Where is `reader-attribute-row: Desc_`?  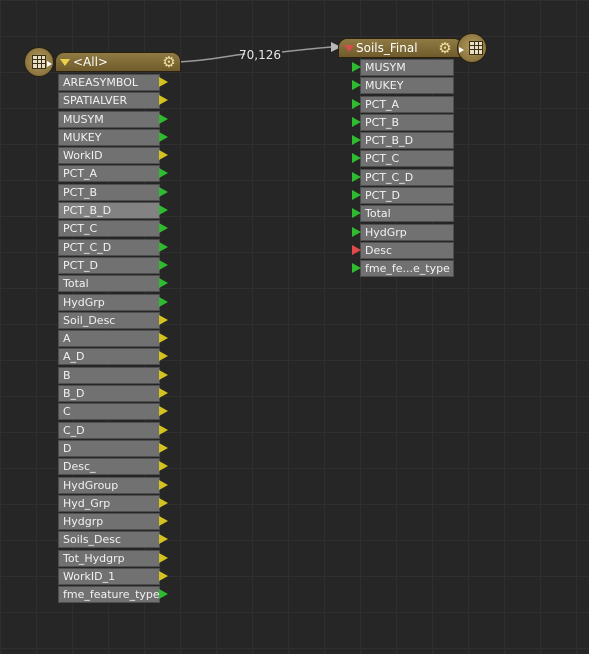 reader-attribute-row: Desc_ is located at coordinates (113, 467).